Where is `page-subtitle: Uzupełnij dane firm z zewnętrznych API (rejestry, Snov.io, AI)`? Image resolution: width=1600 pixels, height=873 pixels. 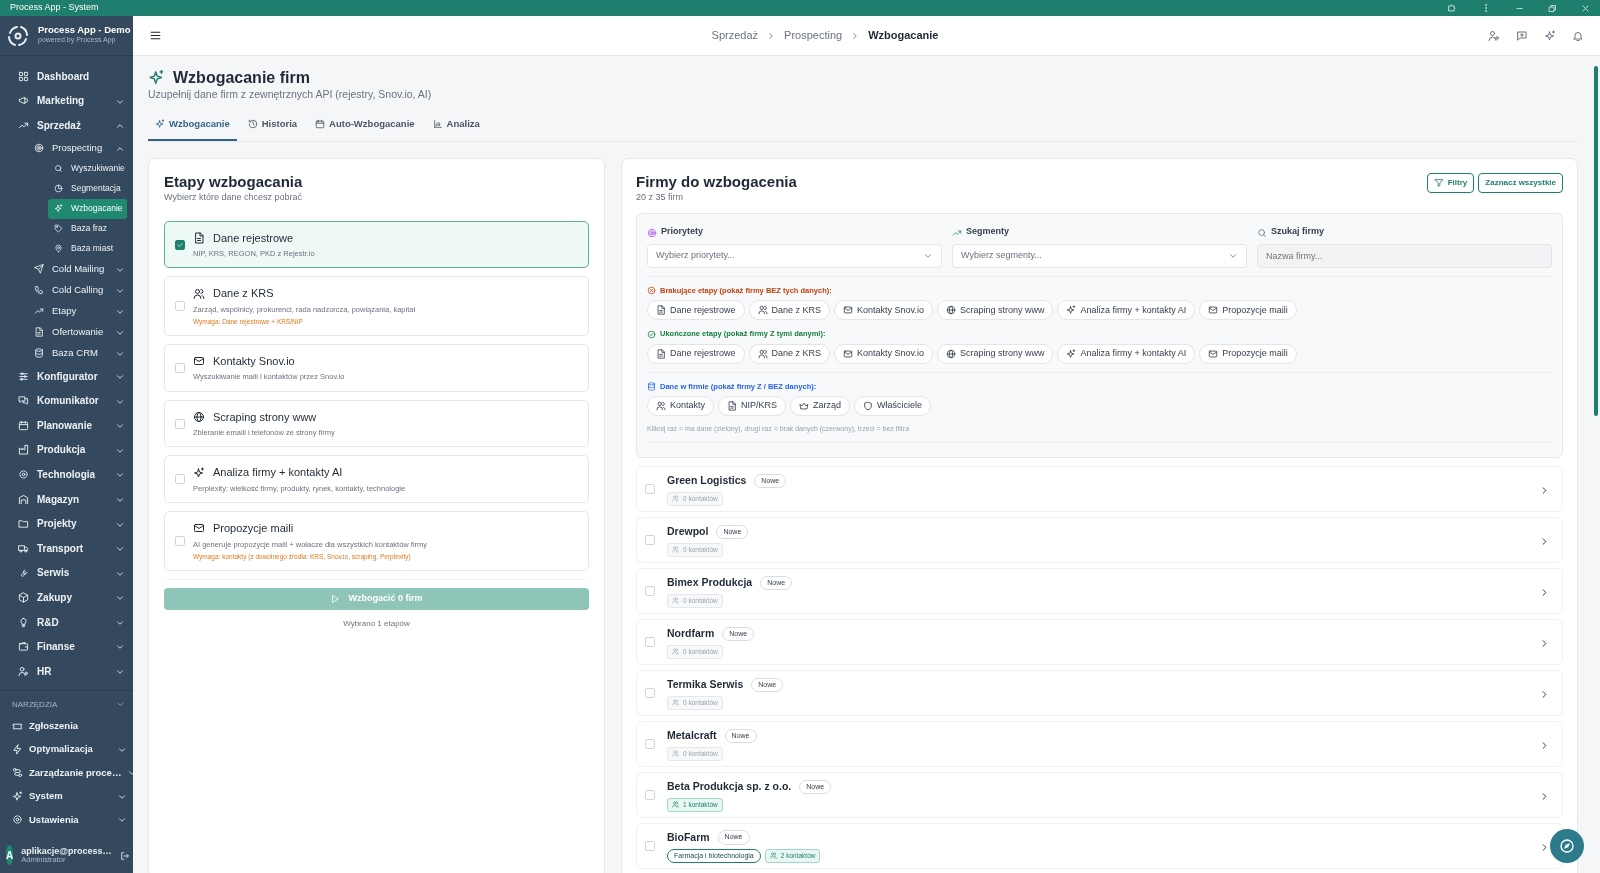 page-subtitle: Uzupełnij dane firm z zewnętrznych API (rejestry, Snov.io, AI) is located at coordinates (290, 95).